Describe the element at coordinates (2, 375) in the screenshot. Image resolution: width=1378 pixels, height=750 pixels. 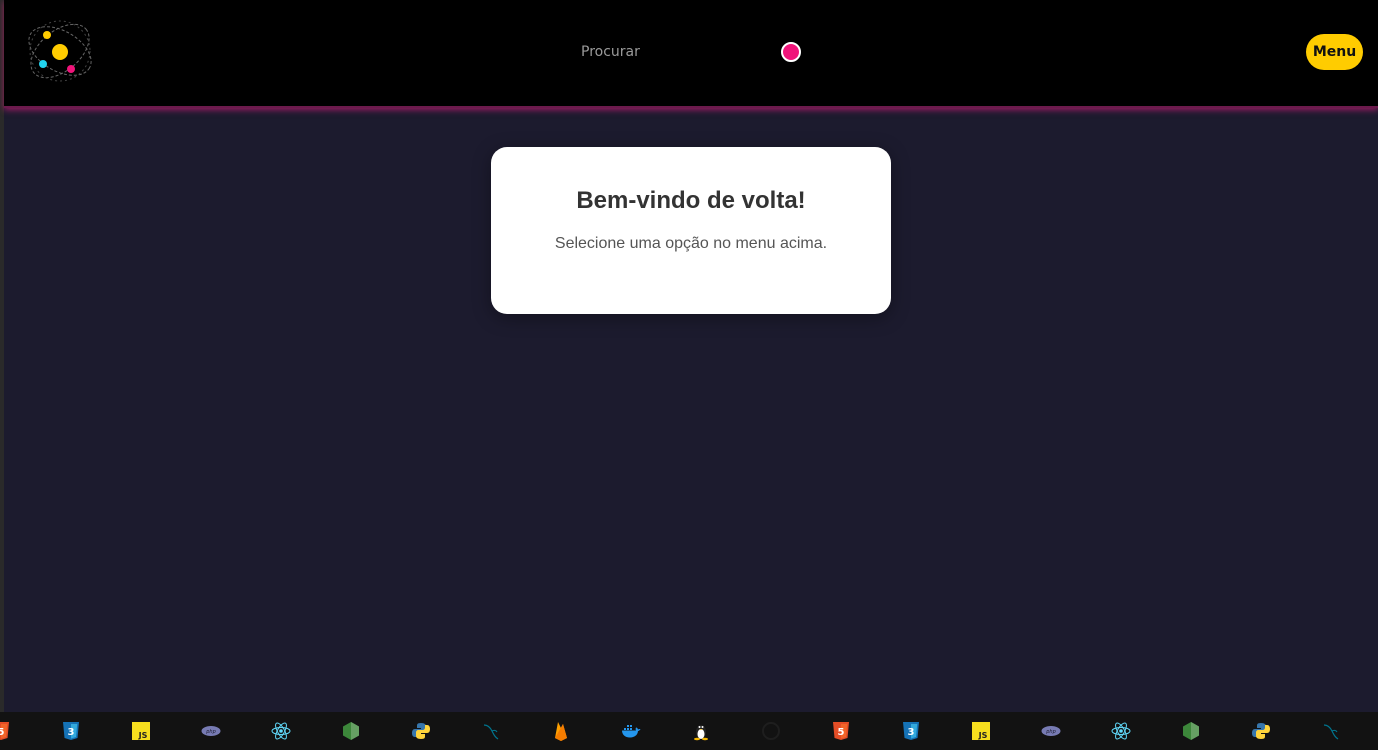
I see `left-edge-strip` at that location.